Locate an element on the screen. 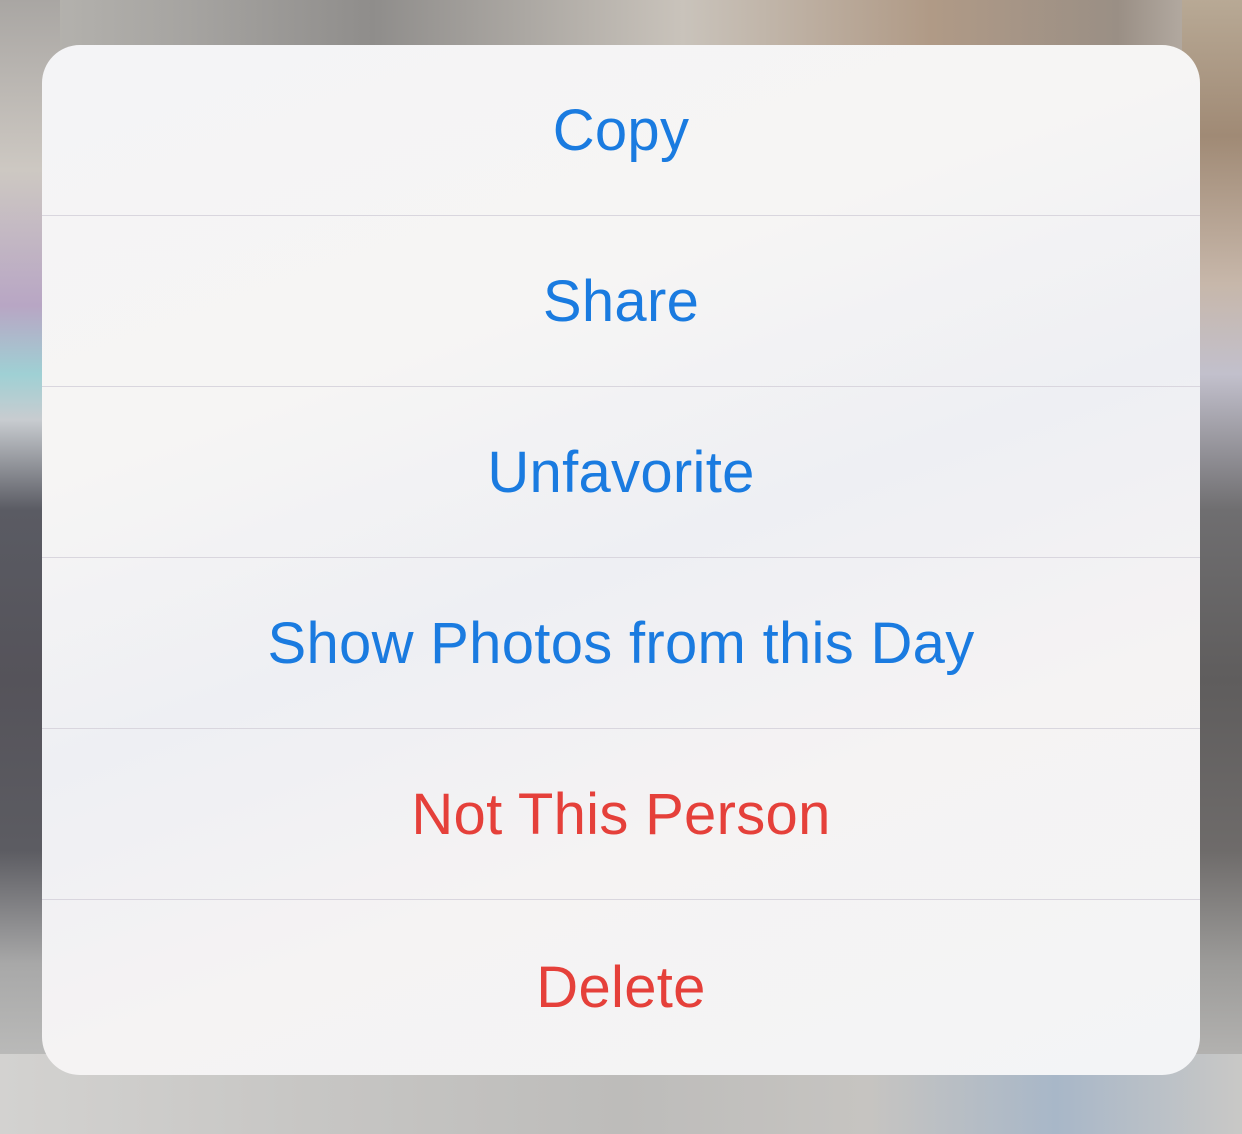  delete-action: Delete is located at coordinates (621, 987).